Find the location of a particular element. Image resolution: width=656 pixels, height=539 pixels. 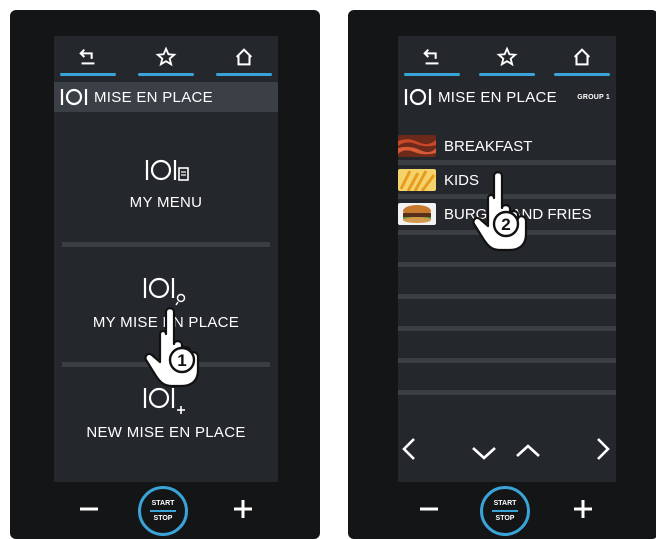

bacon-thumbnail is located at coordinates (417, 146).